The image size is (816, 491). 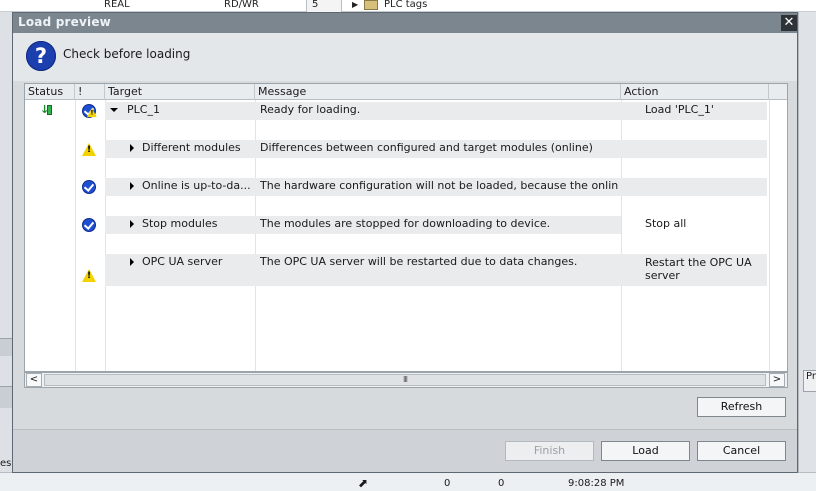 I want to click on bg-number-cell: 5, so click(x=324, y=6).